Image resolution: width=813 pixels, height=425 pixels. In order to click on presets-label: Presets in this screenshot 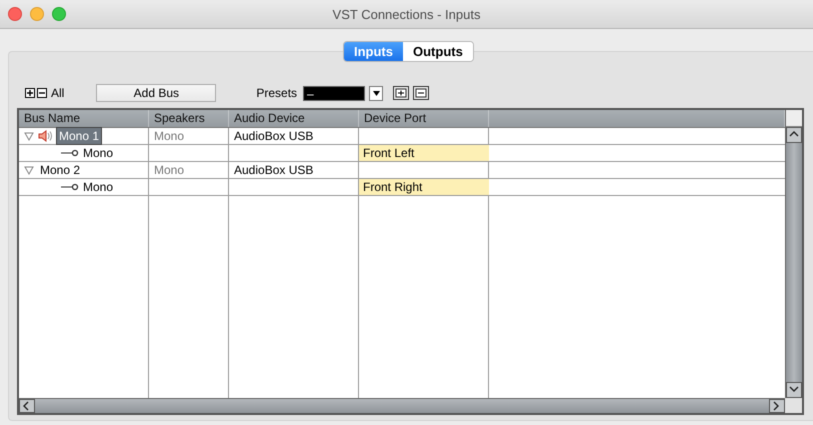, I will do `click(277, 93)`.